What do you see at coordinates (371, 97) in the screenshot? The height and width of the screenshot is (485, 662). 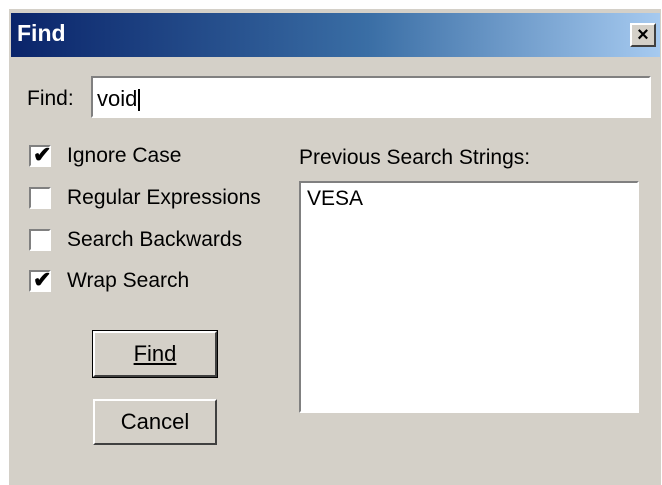 I see `find-input: void` at bounding box center [371, 97].